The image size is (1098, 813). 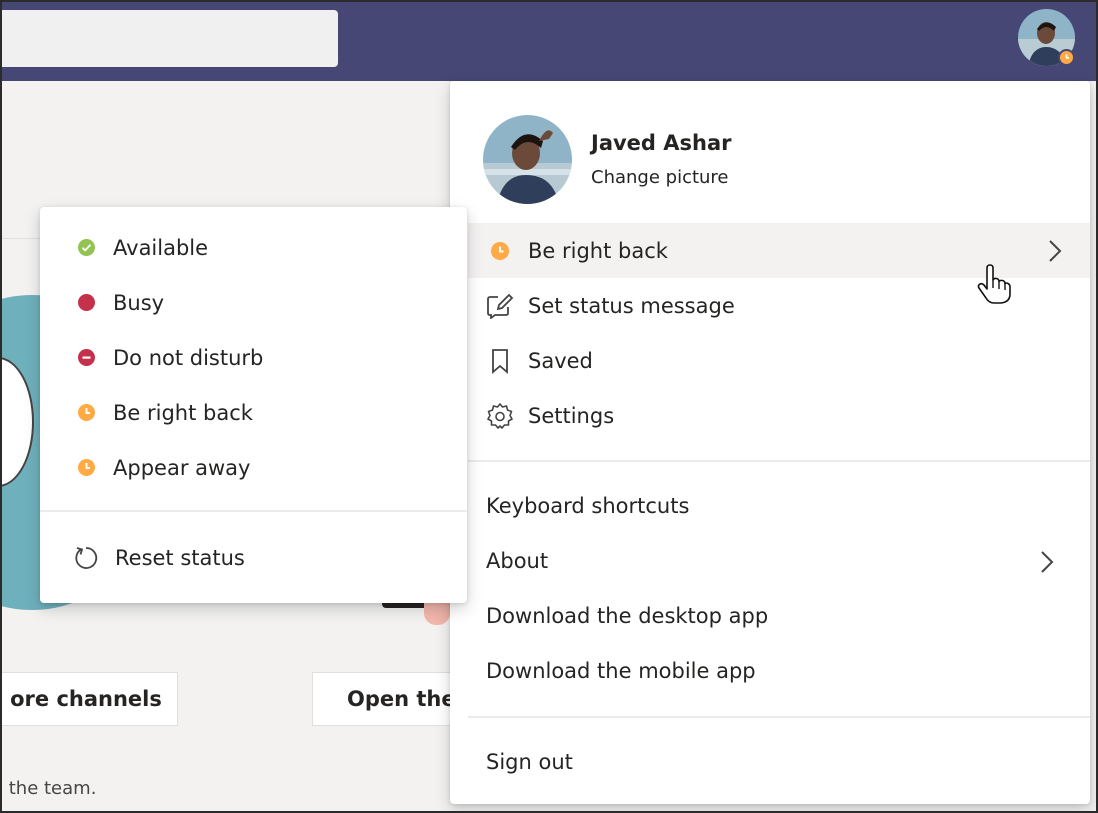 I want to click on gear-icon, so click(x=500, y=416).